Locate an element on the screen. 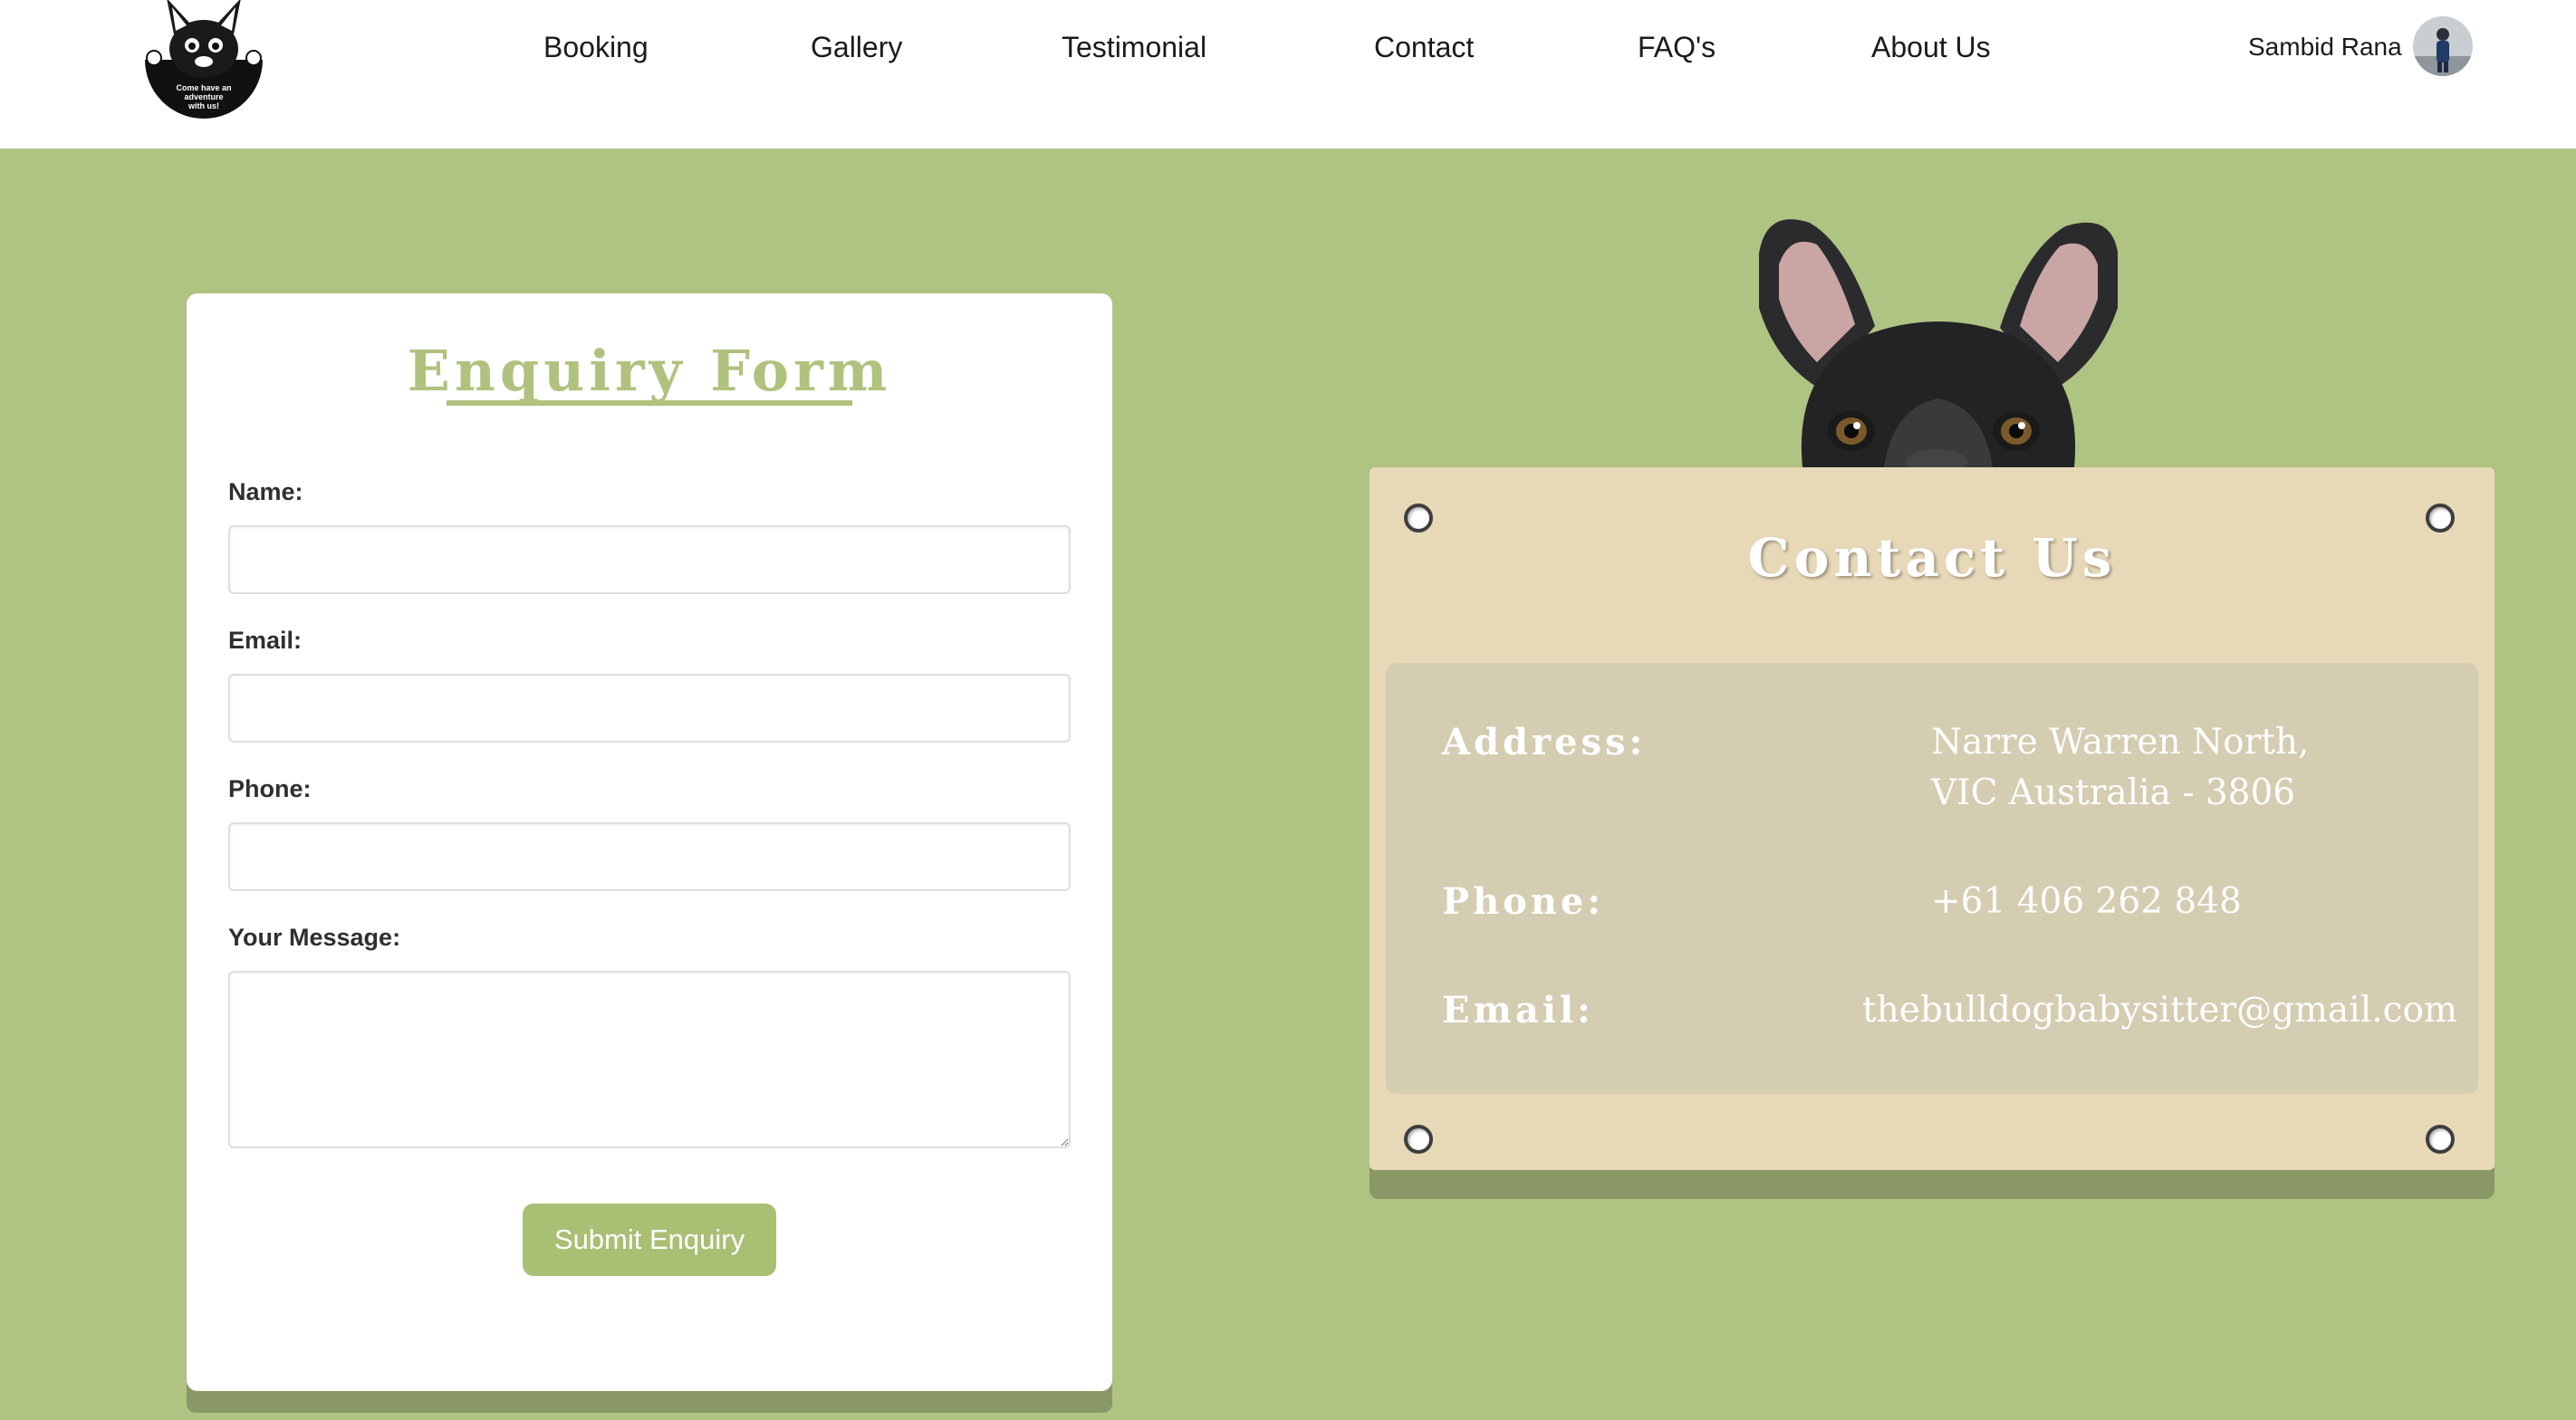 The height and width of the screenshot is (1420, 2576). nav-testimonial: Testimonial is located at coordinates (1134, 47).